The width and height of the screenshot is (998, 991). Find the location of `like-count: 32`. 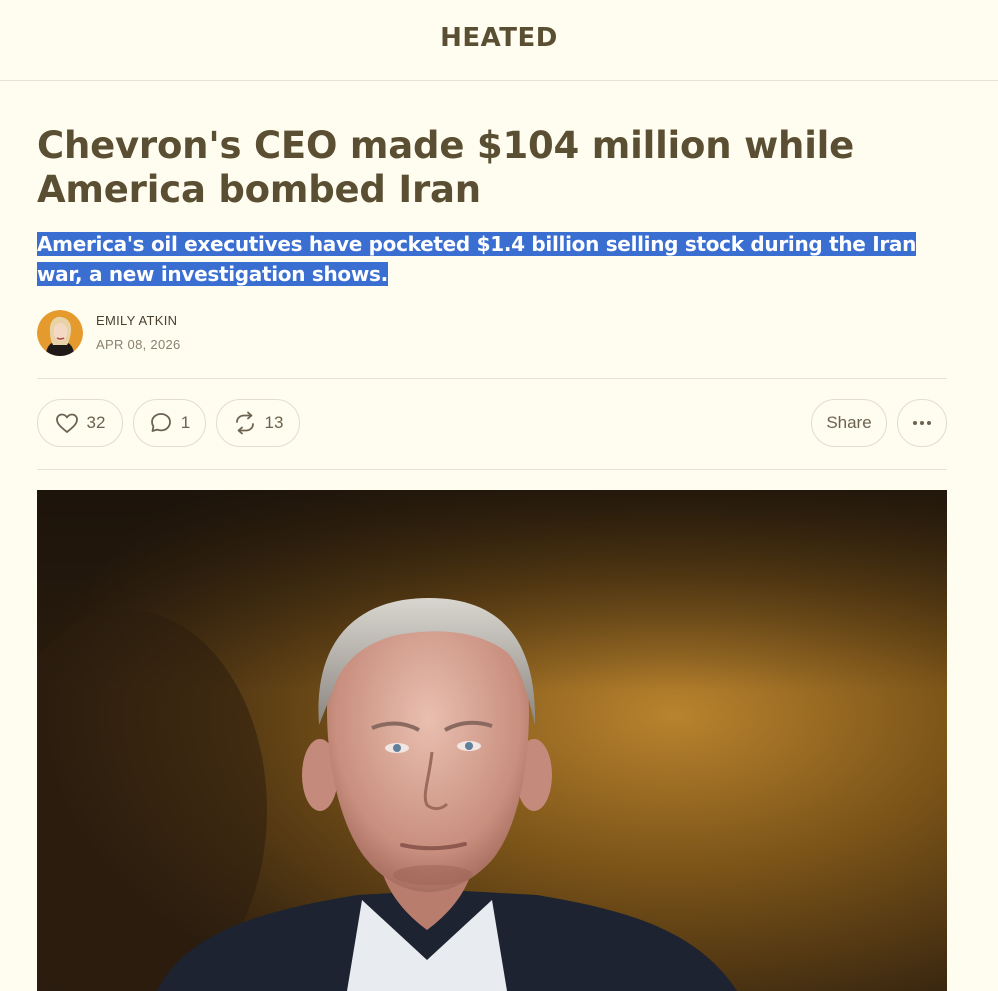

like-count: 32 is located at coordinates (96, 422).